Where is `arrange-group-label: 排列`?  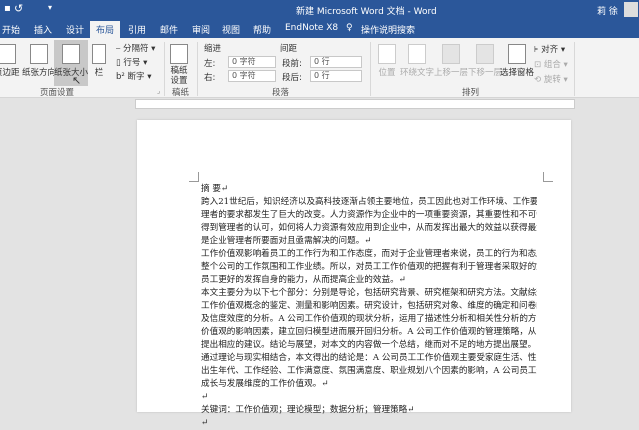 arrange-group-label: 排列 is located at coordinates (471, 93).